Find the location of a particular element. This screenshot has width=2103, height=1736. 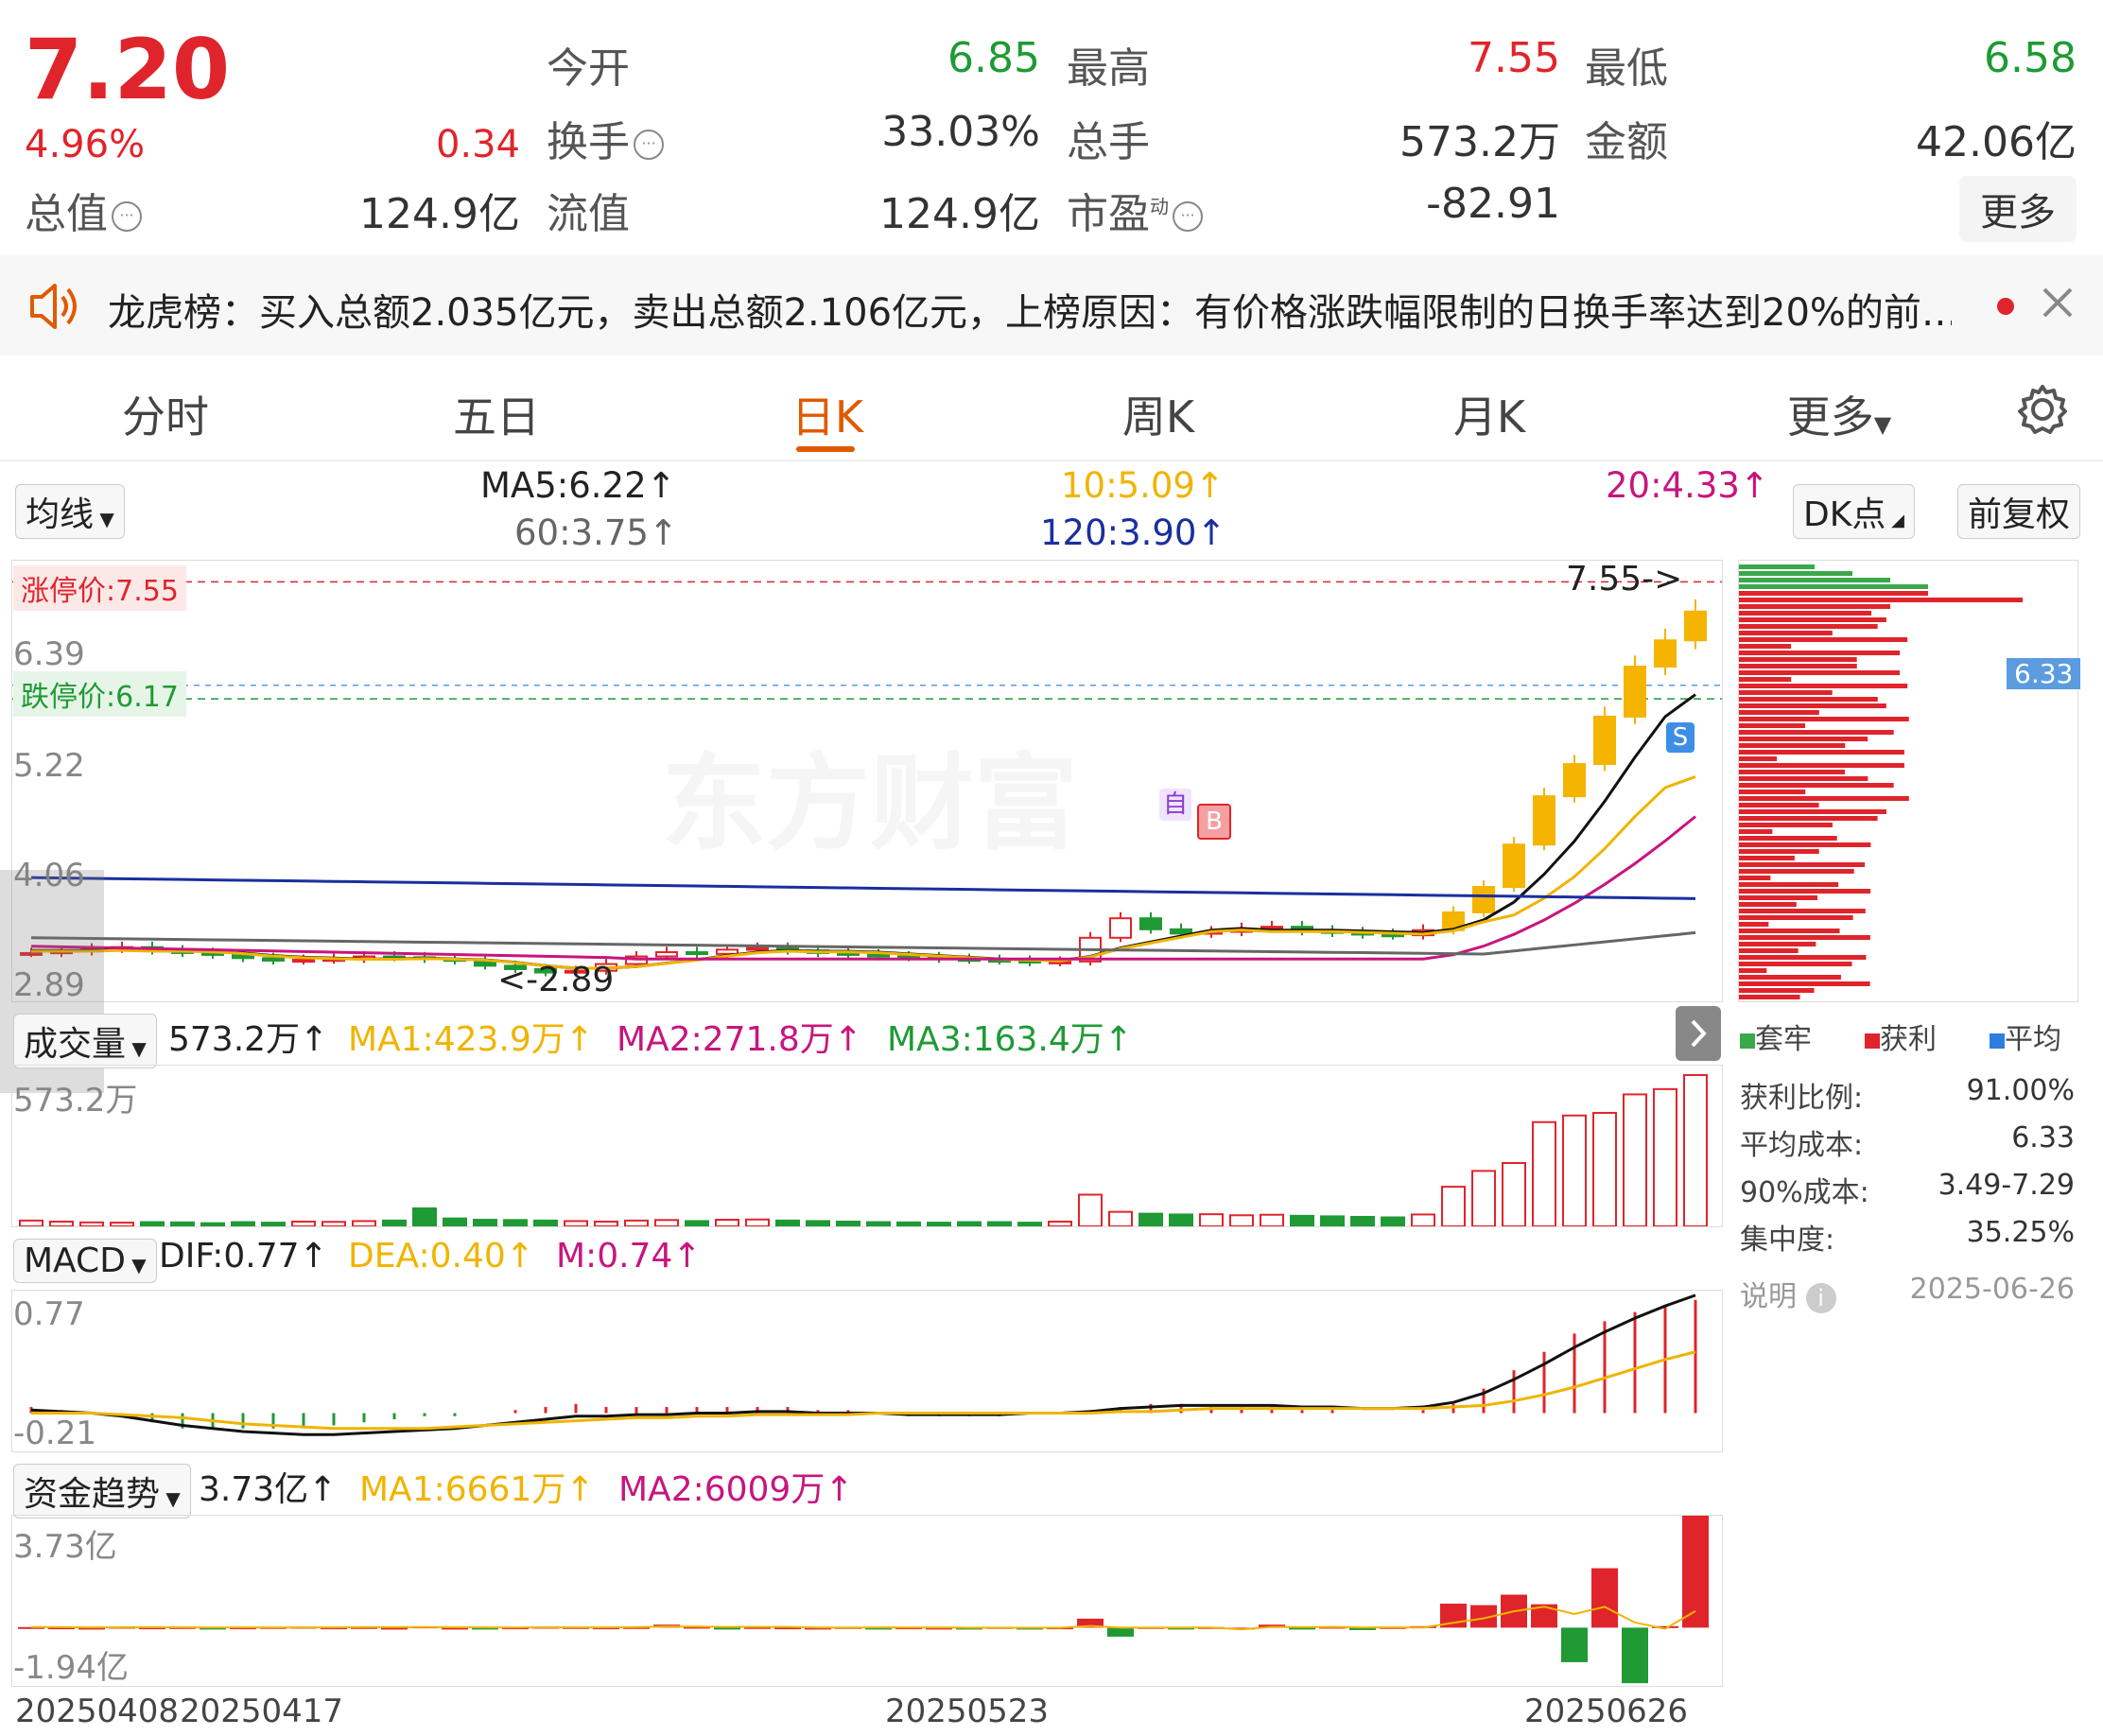

total-value-text: 总值 is located at coordinates (66, 214).